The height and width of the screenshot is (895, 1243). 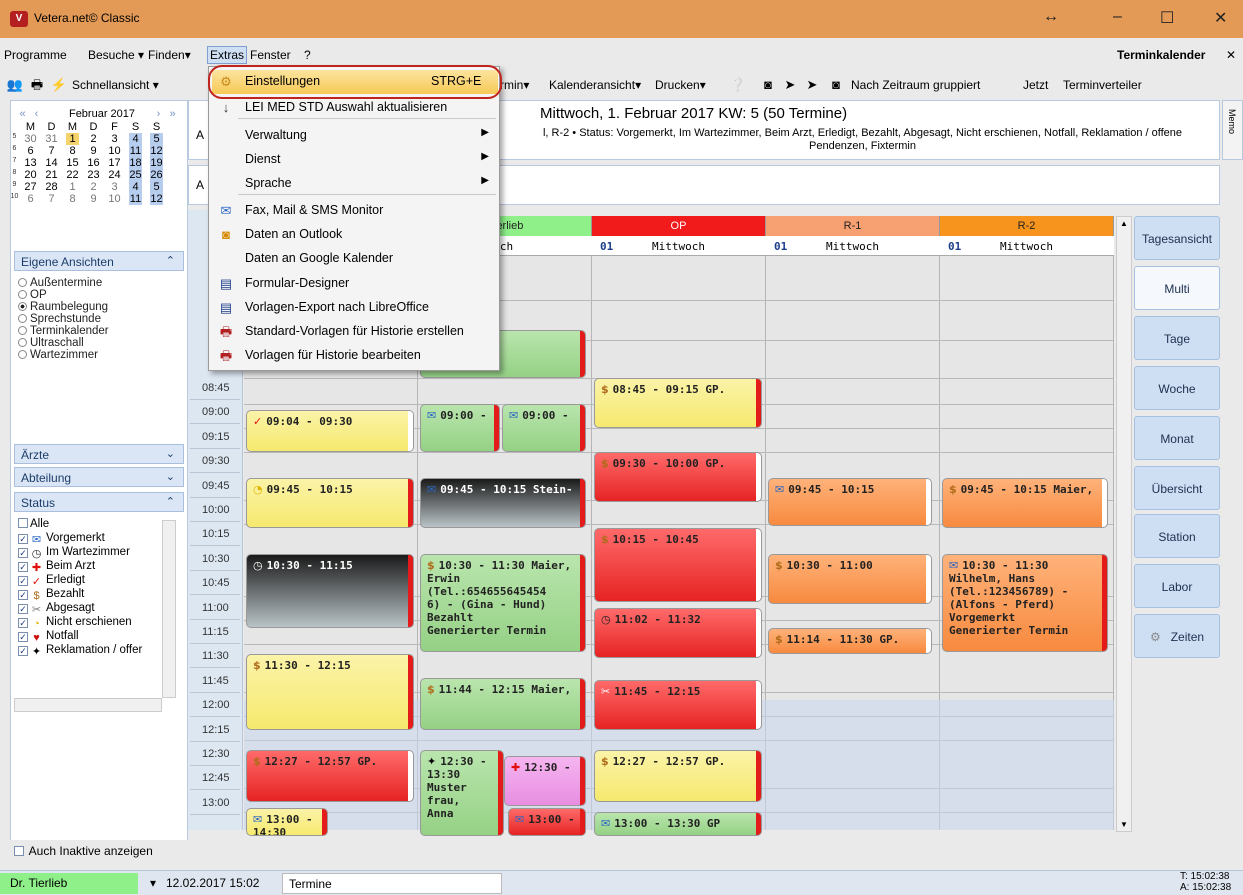 What do you see at coordinates (354, 259) in the screenshot?
I see `dropdown-item-daten-an-google-kalender: Daten an Google Kalender` at bounding box center [354, 259].